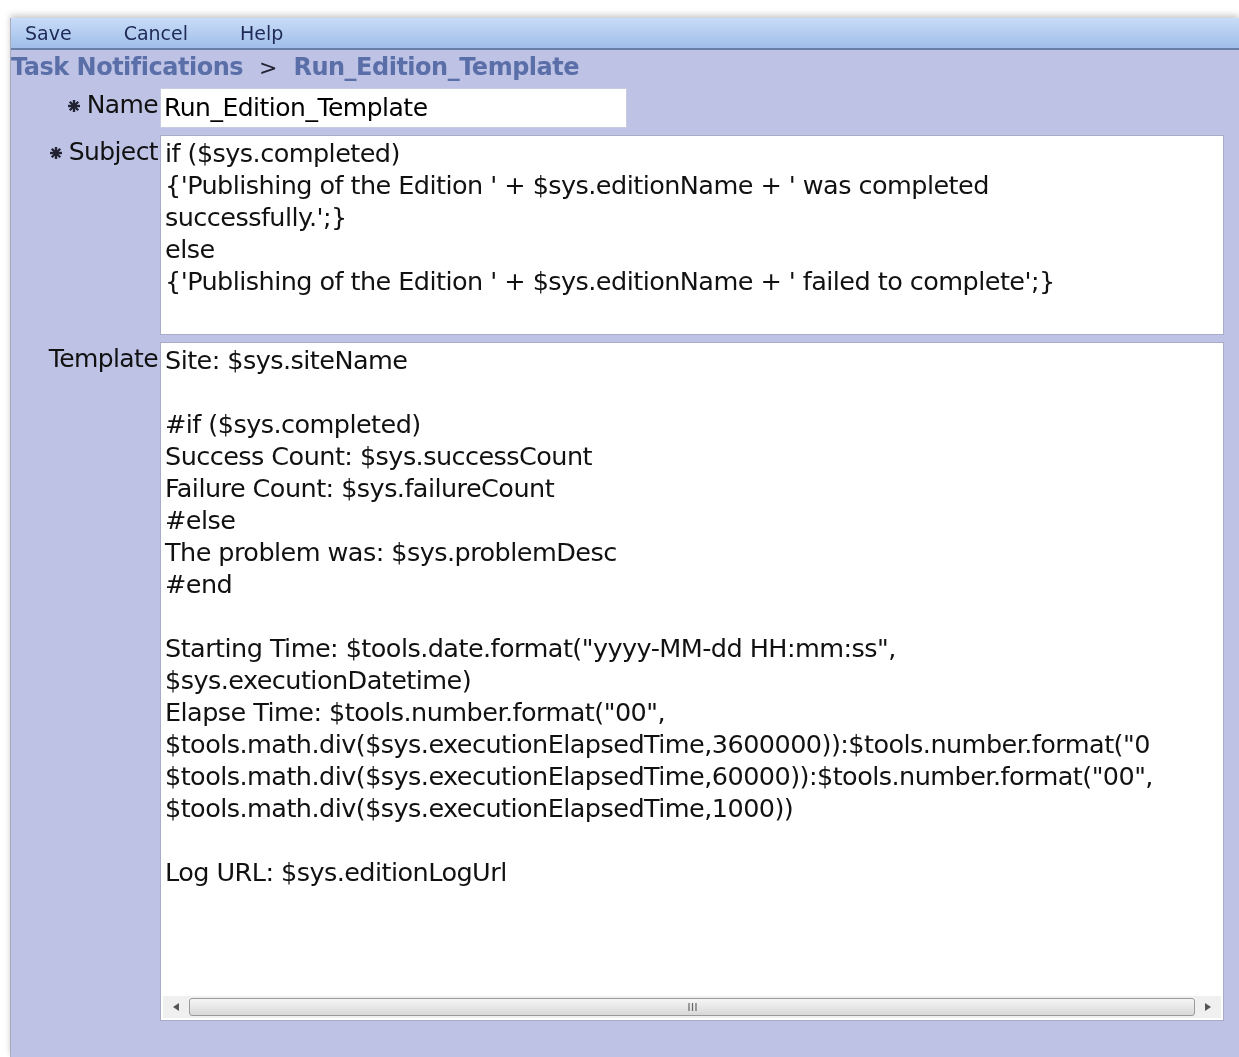 This screenshot has height=1057, width=1239. I want to click on toolbar-button: Save, so click(48, 33).